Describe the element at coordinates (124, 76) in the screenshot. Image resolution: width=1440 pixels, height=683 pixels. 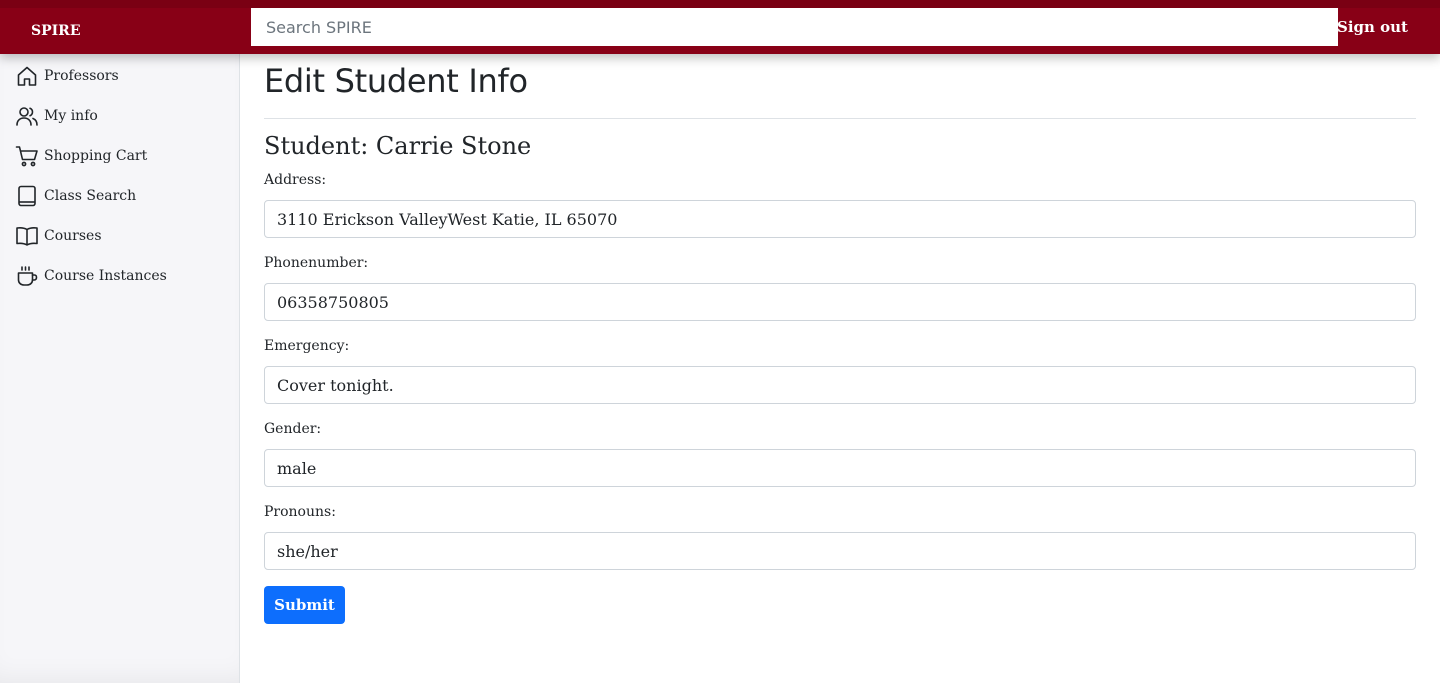
I see `sidebar-item-professors: Professors` at that location.